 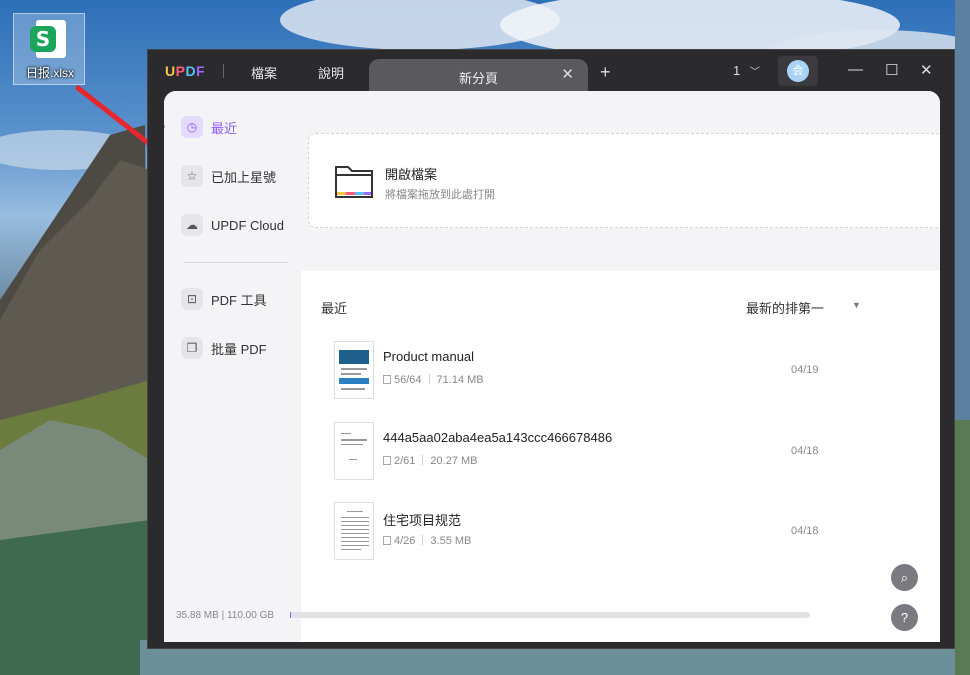 I want to click on open-file-subtitle: 將檔案拖放到此處打開, so click(x=440, y=195).